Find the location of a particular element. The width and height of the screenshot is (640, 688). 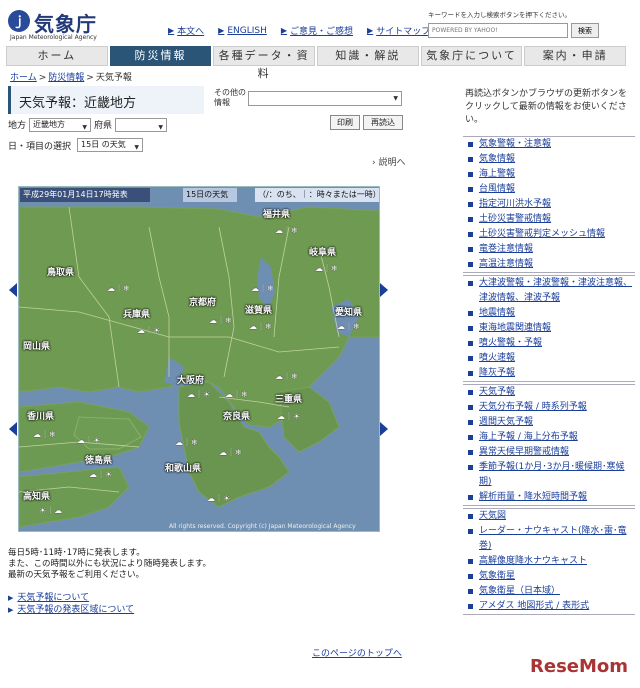

chevron-down-icon: ▼ is located at coordinates (161, 127).